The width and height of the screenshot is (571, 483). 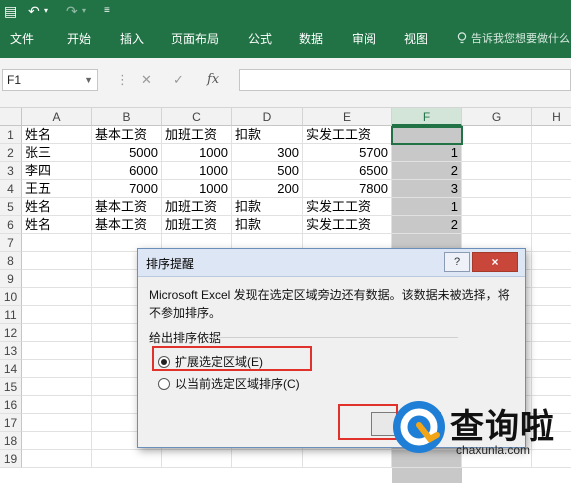 I want to click on cell-f6: 2, so click(x=427, y=225).